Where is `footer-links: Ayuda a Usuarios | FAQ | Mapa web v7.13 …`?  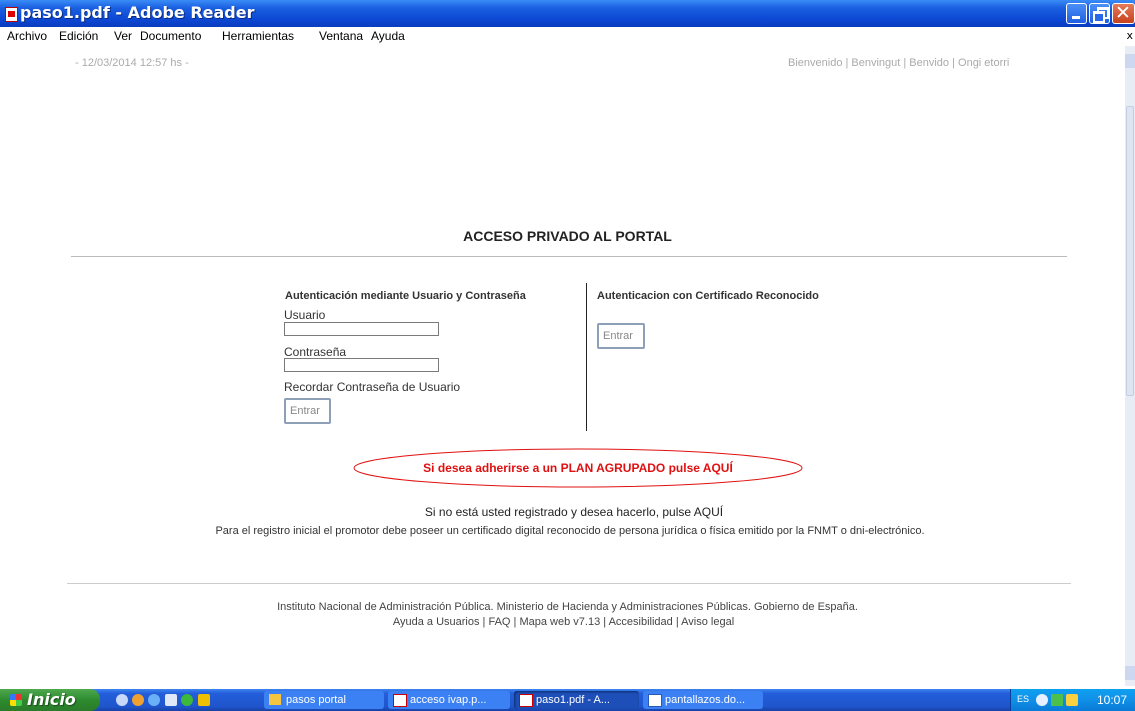 footer-links: Ayuda a Usuarios | FAQ | Mapa web v7.13 … is located at coordinates (563, 622).